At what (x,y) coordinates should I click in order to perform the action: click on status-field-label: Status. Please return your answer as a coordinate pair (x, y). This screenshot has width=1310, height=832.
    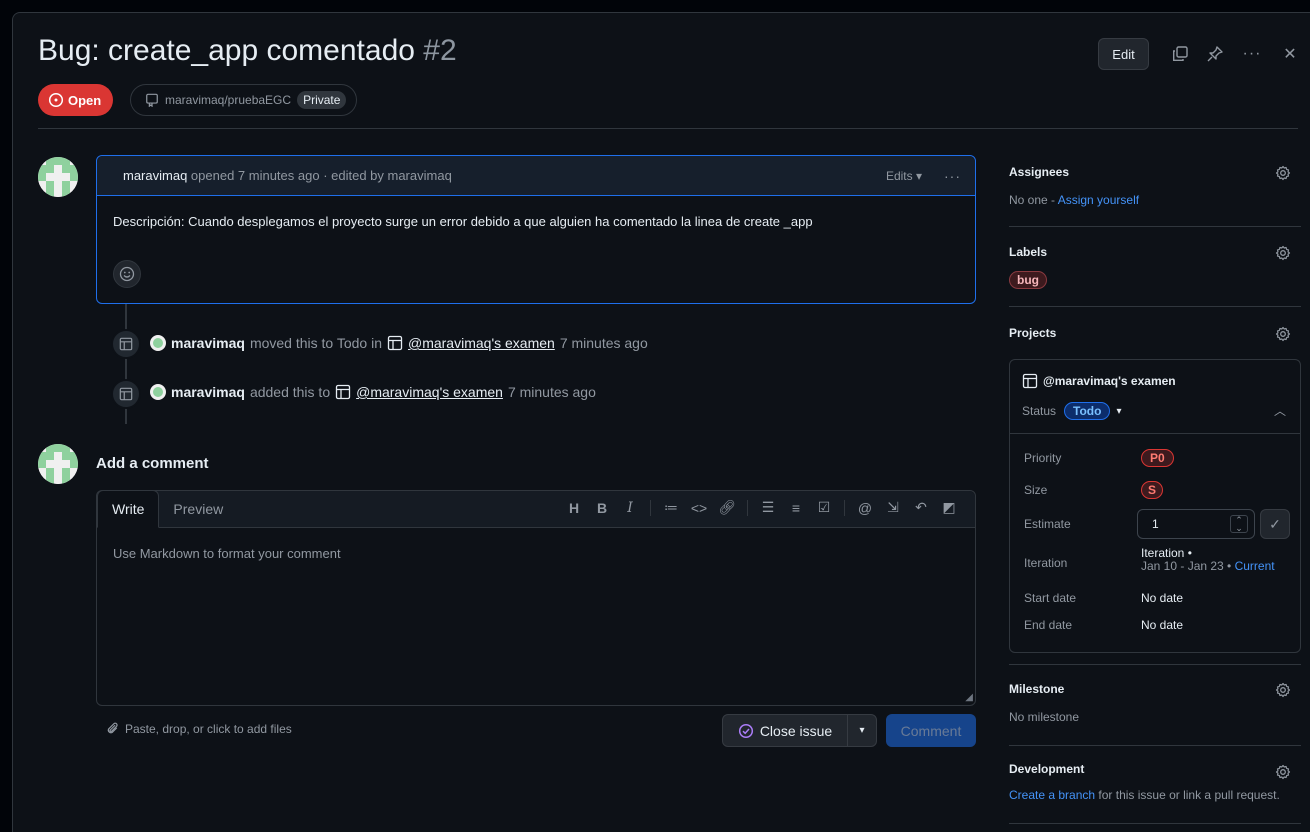
    Looking at the image, I should click on (1039, 411).